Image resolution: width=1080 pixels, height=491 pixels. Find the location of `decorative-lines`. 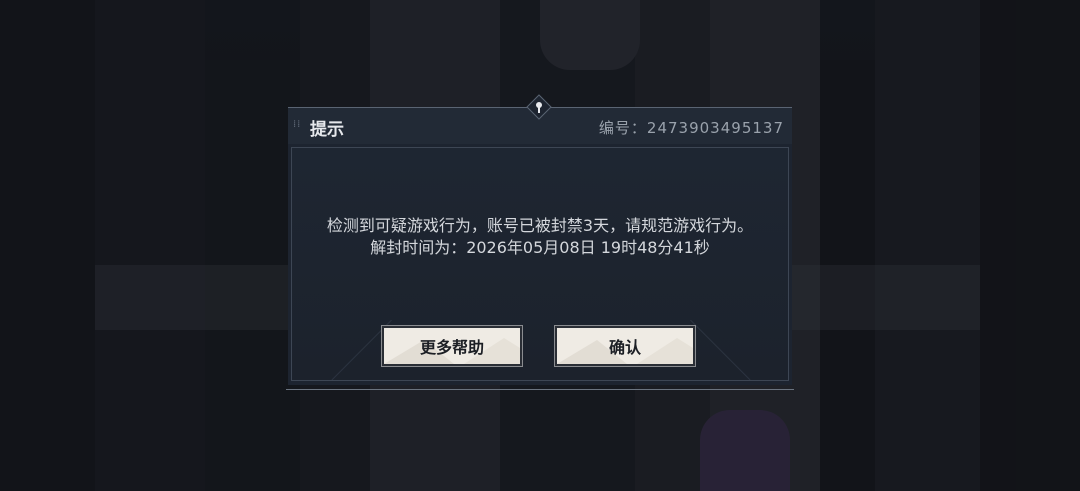

decorative-lines is located at coordinates (541, 350).